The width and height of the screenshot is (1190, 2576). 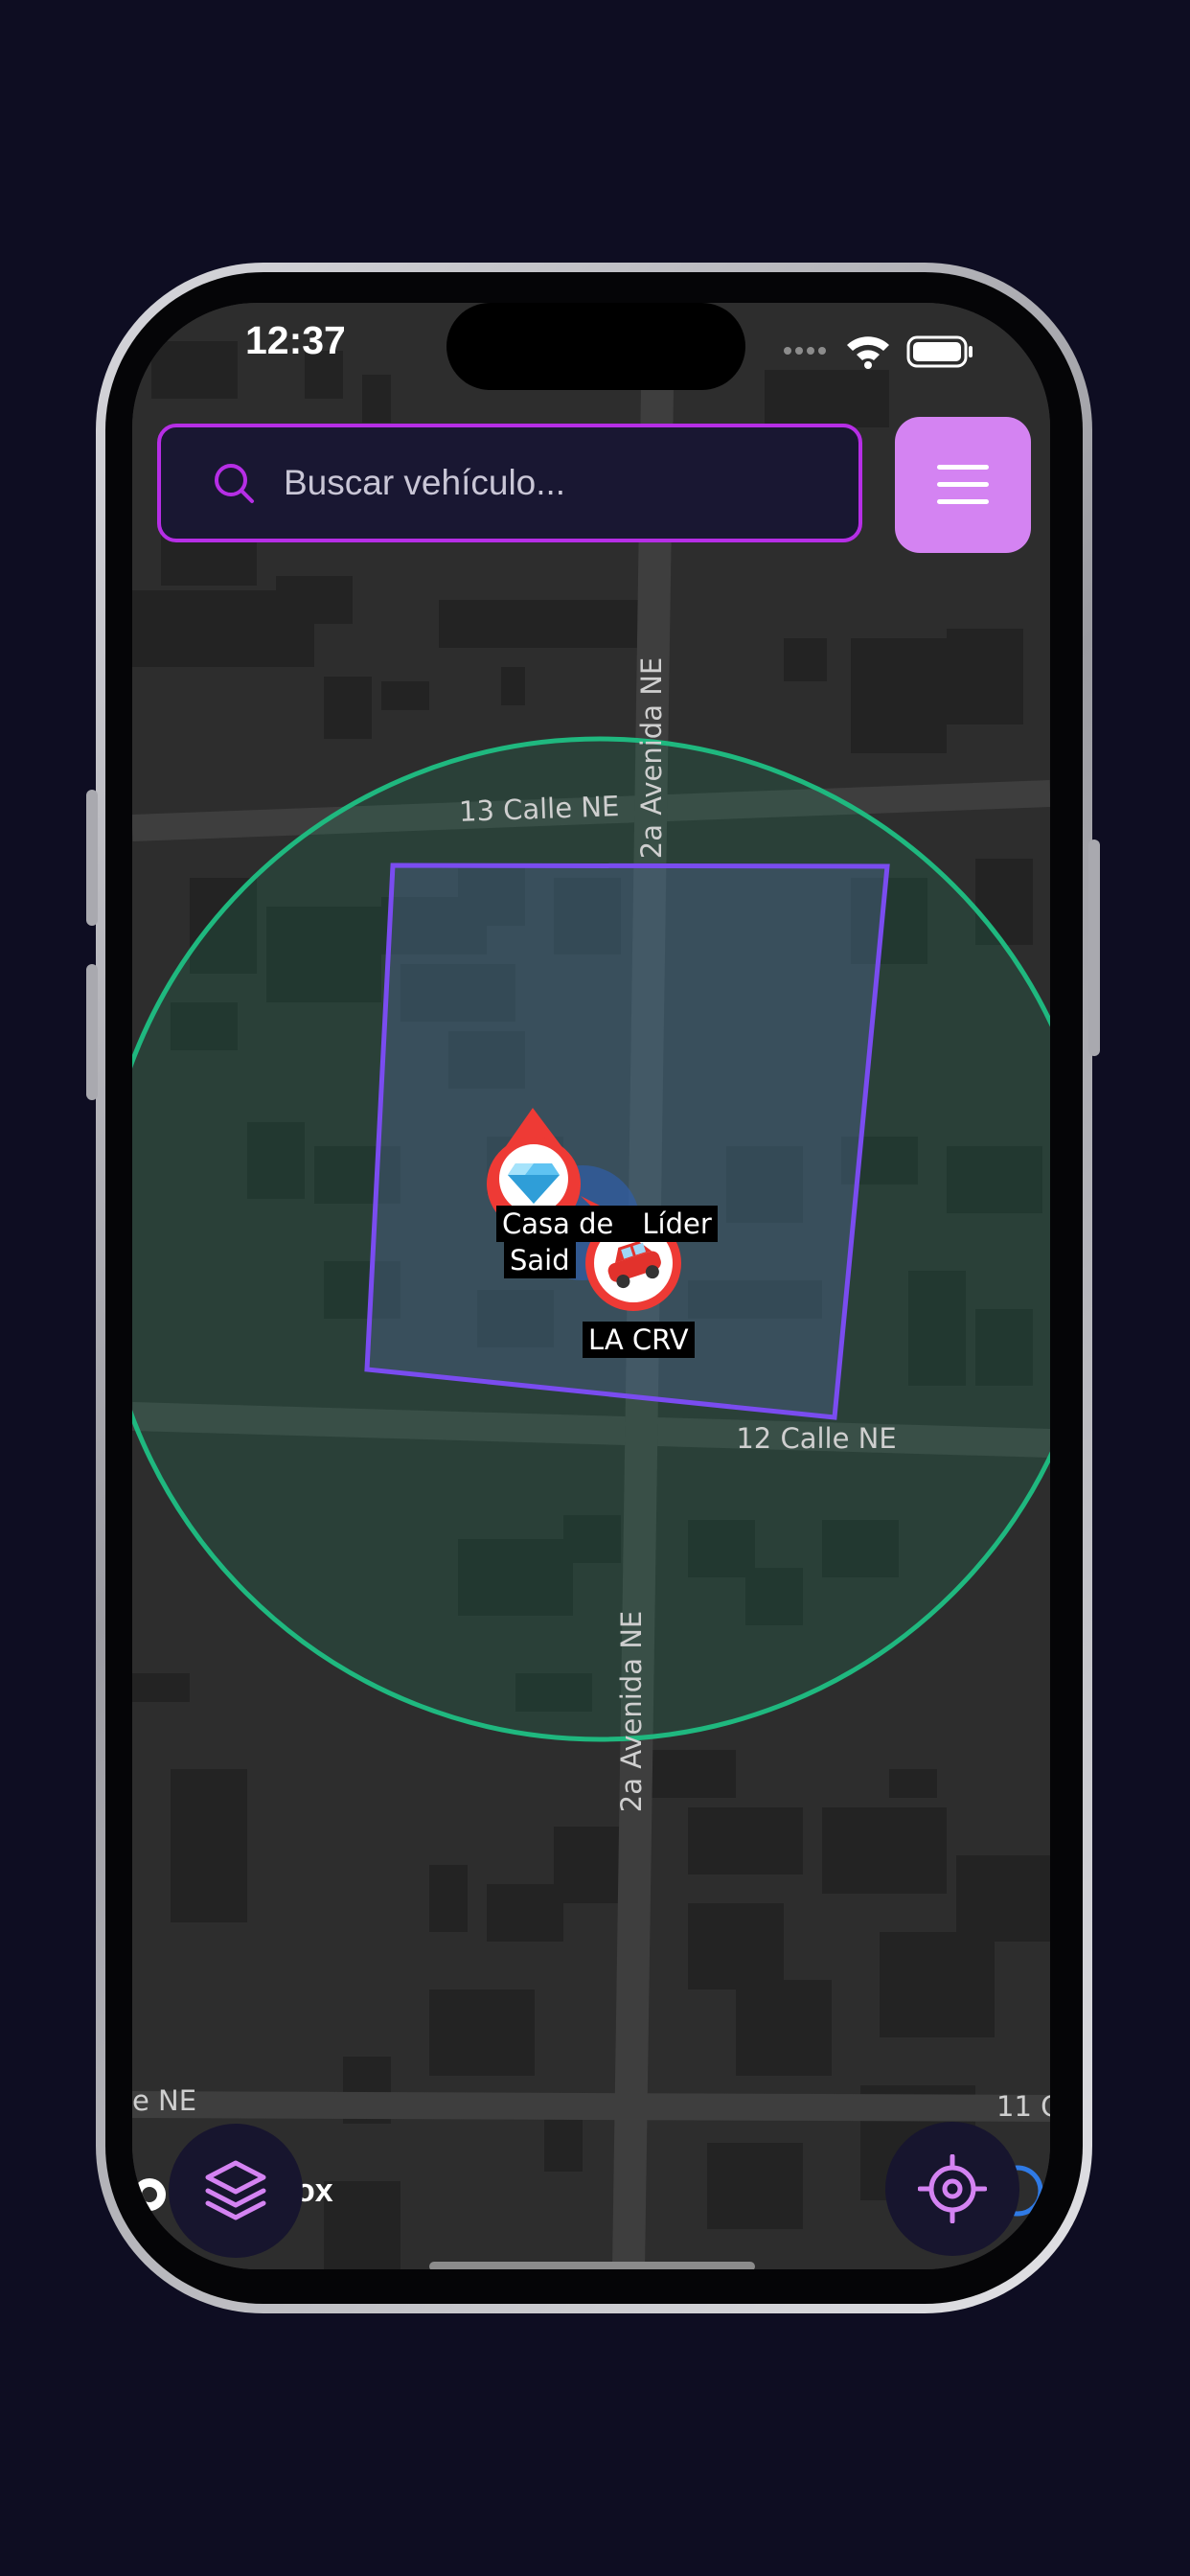 I want to click on power-button, so click(x=1094, y=948).